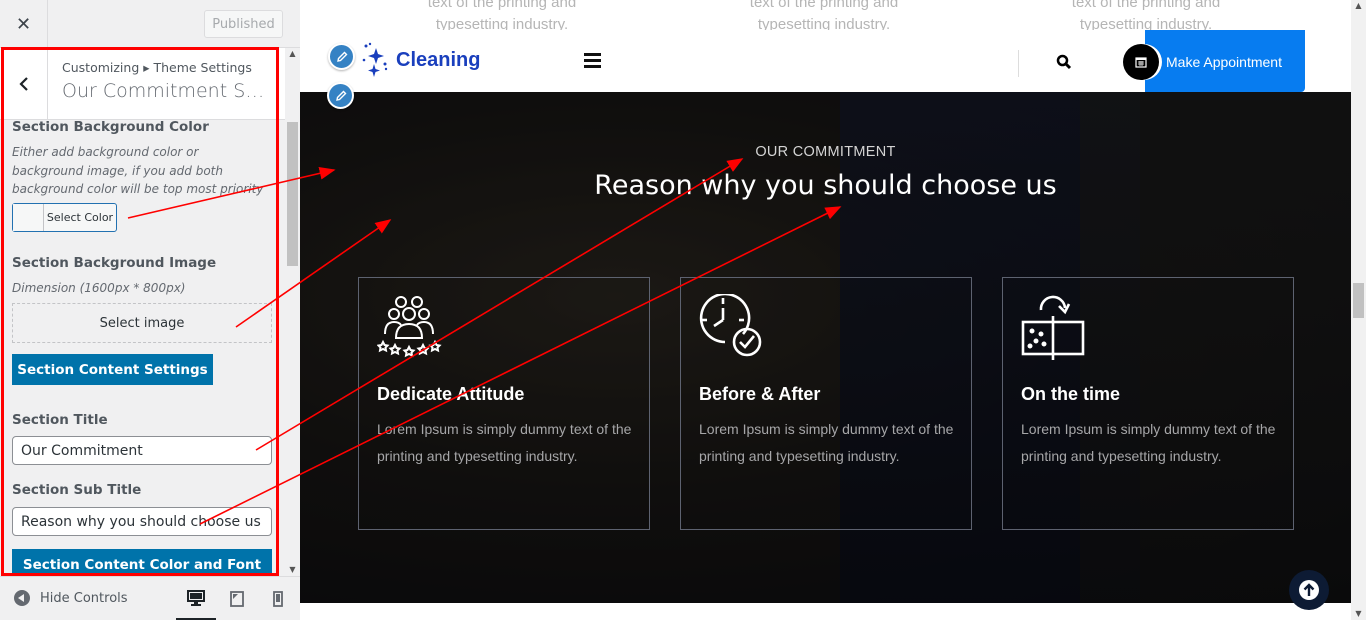 The width and height of the screenshot is (1366, 620). What do you see at coordinates (142, 450) in the screenshot?
I see `section-title-input` at bounding box center [142, 450].